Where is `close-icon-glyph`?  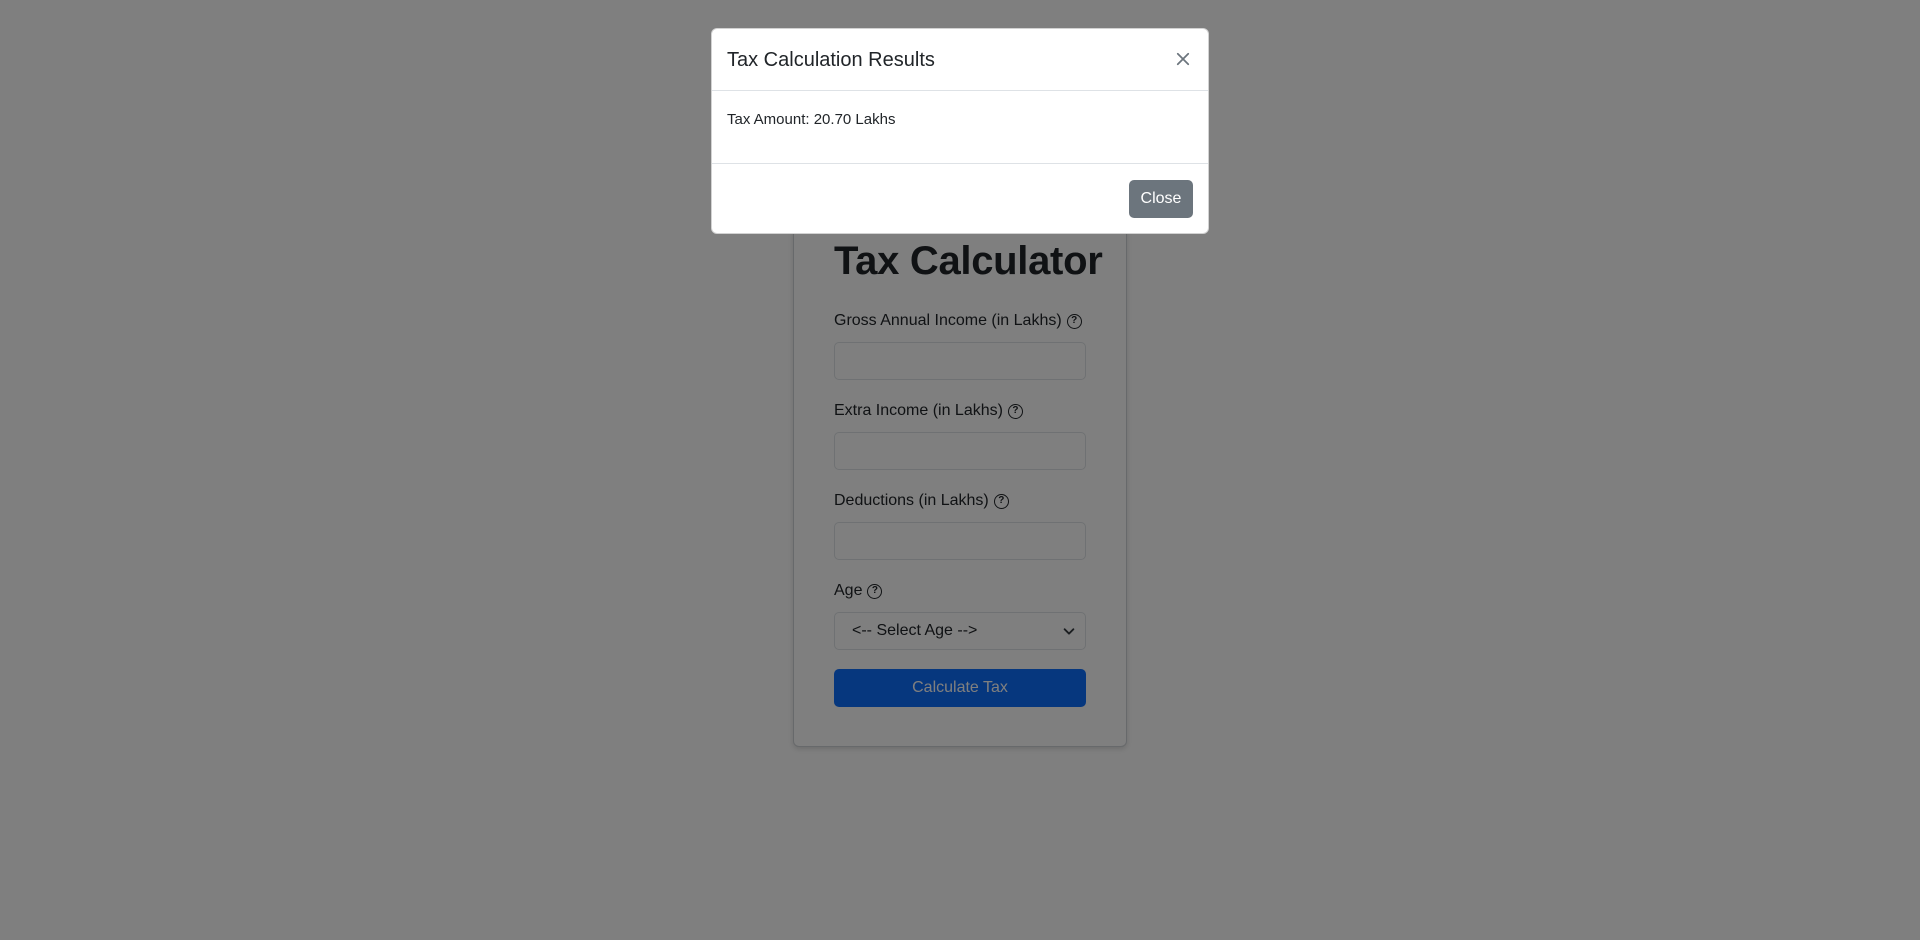 close-icon-glyph is located at coordinates (1183, 59).